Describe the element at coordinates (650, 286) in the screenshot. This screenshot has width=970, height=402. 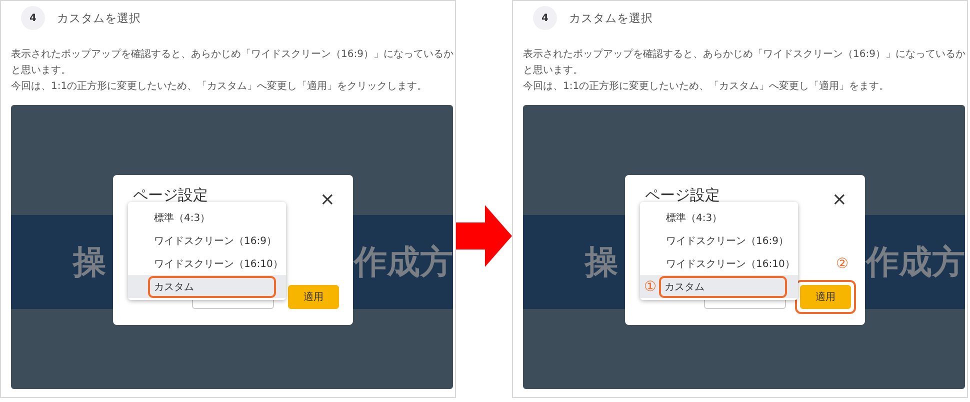
I see `step-marker: ①` at that location.